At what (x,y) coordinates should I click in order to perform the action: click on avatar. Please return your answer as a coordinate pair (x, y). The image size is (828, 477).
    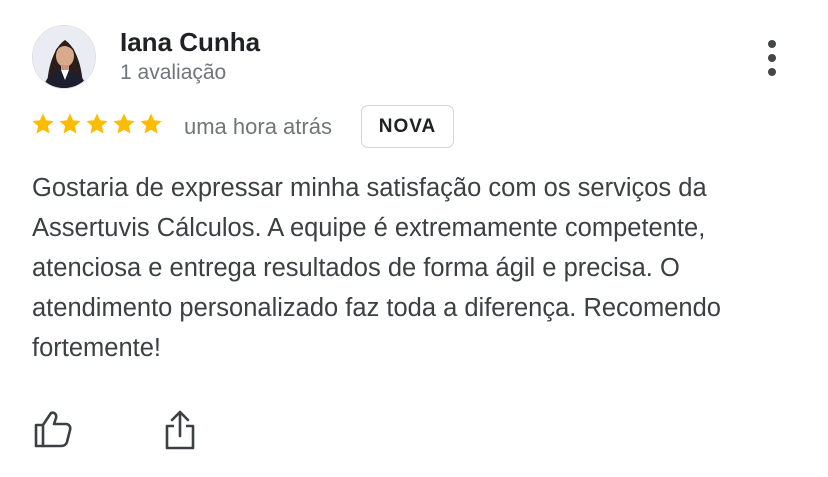
    Looking at the image, I should click on (64, 57).